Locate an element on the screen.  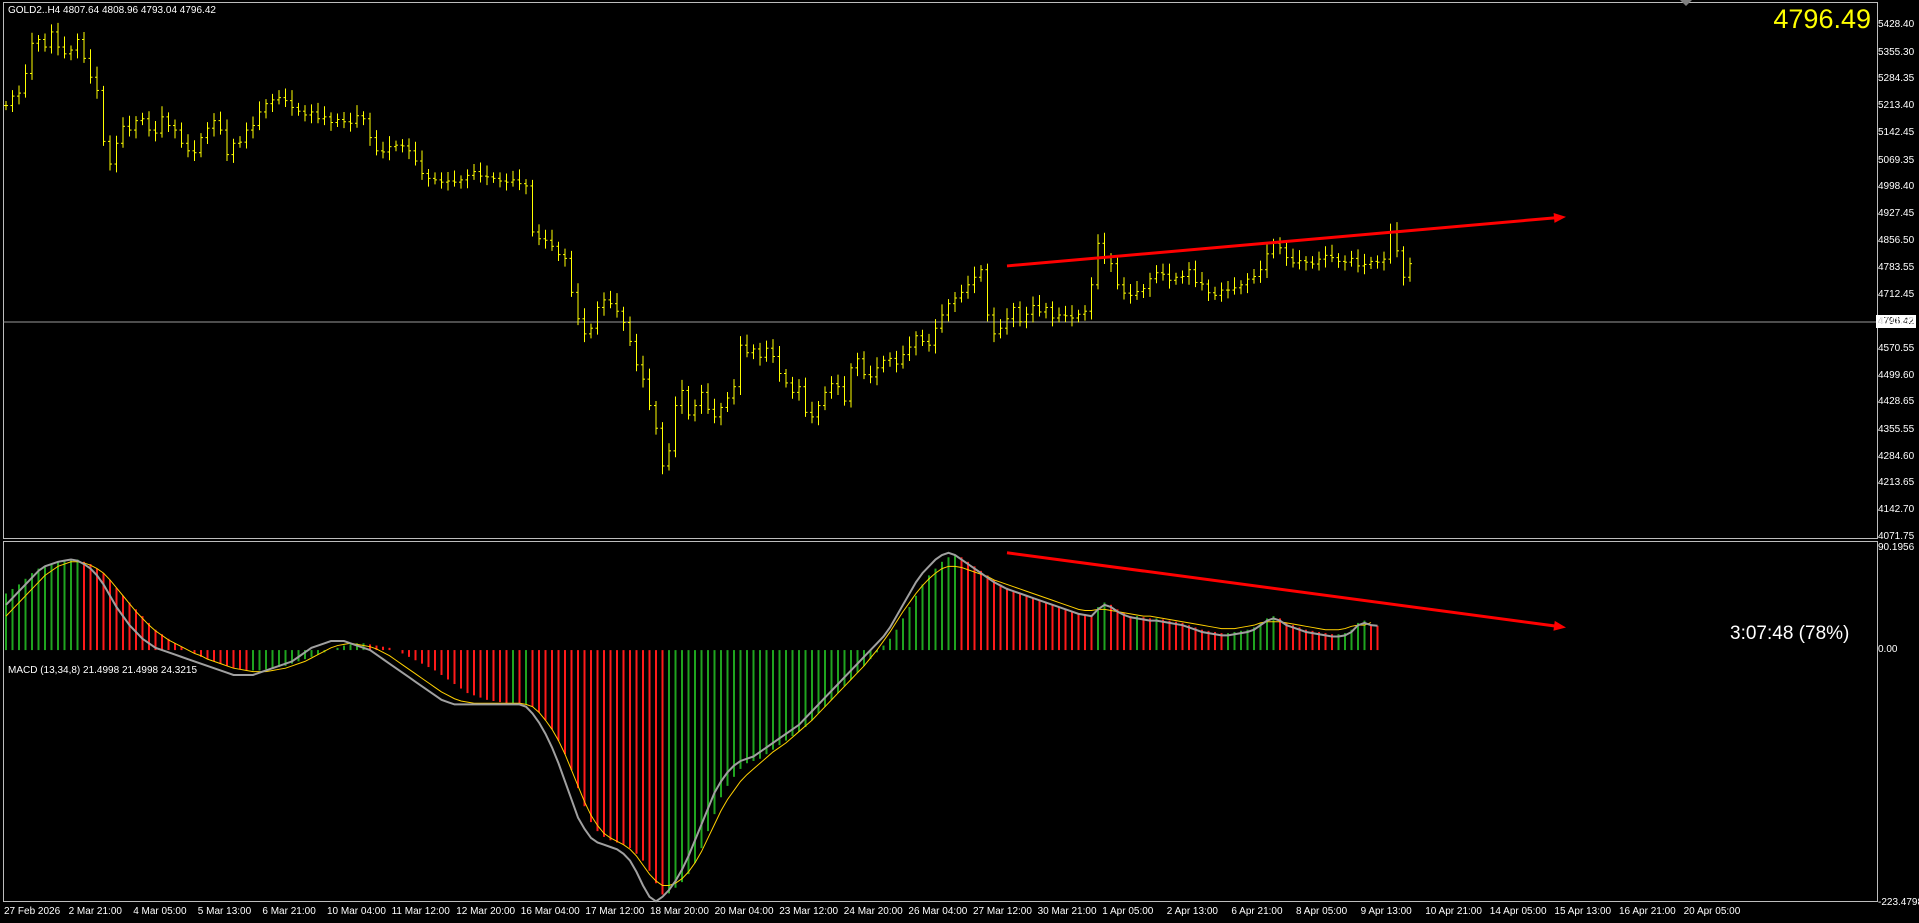
time-axis-tick: 11 Mar 12:00 is located at coordinates (420, 911).